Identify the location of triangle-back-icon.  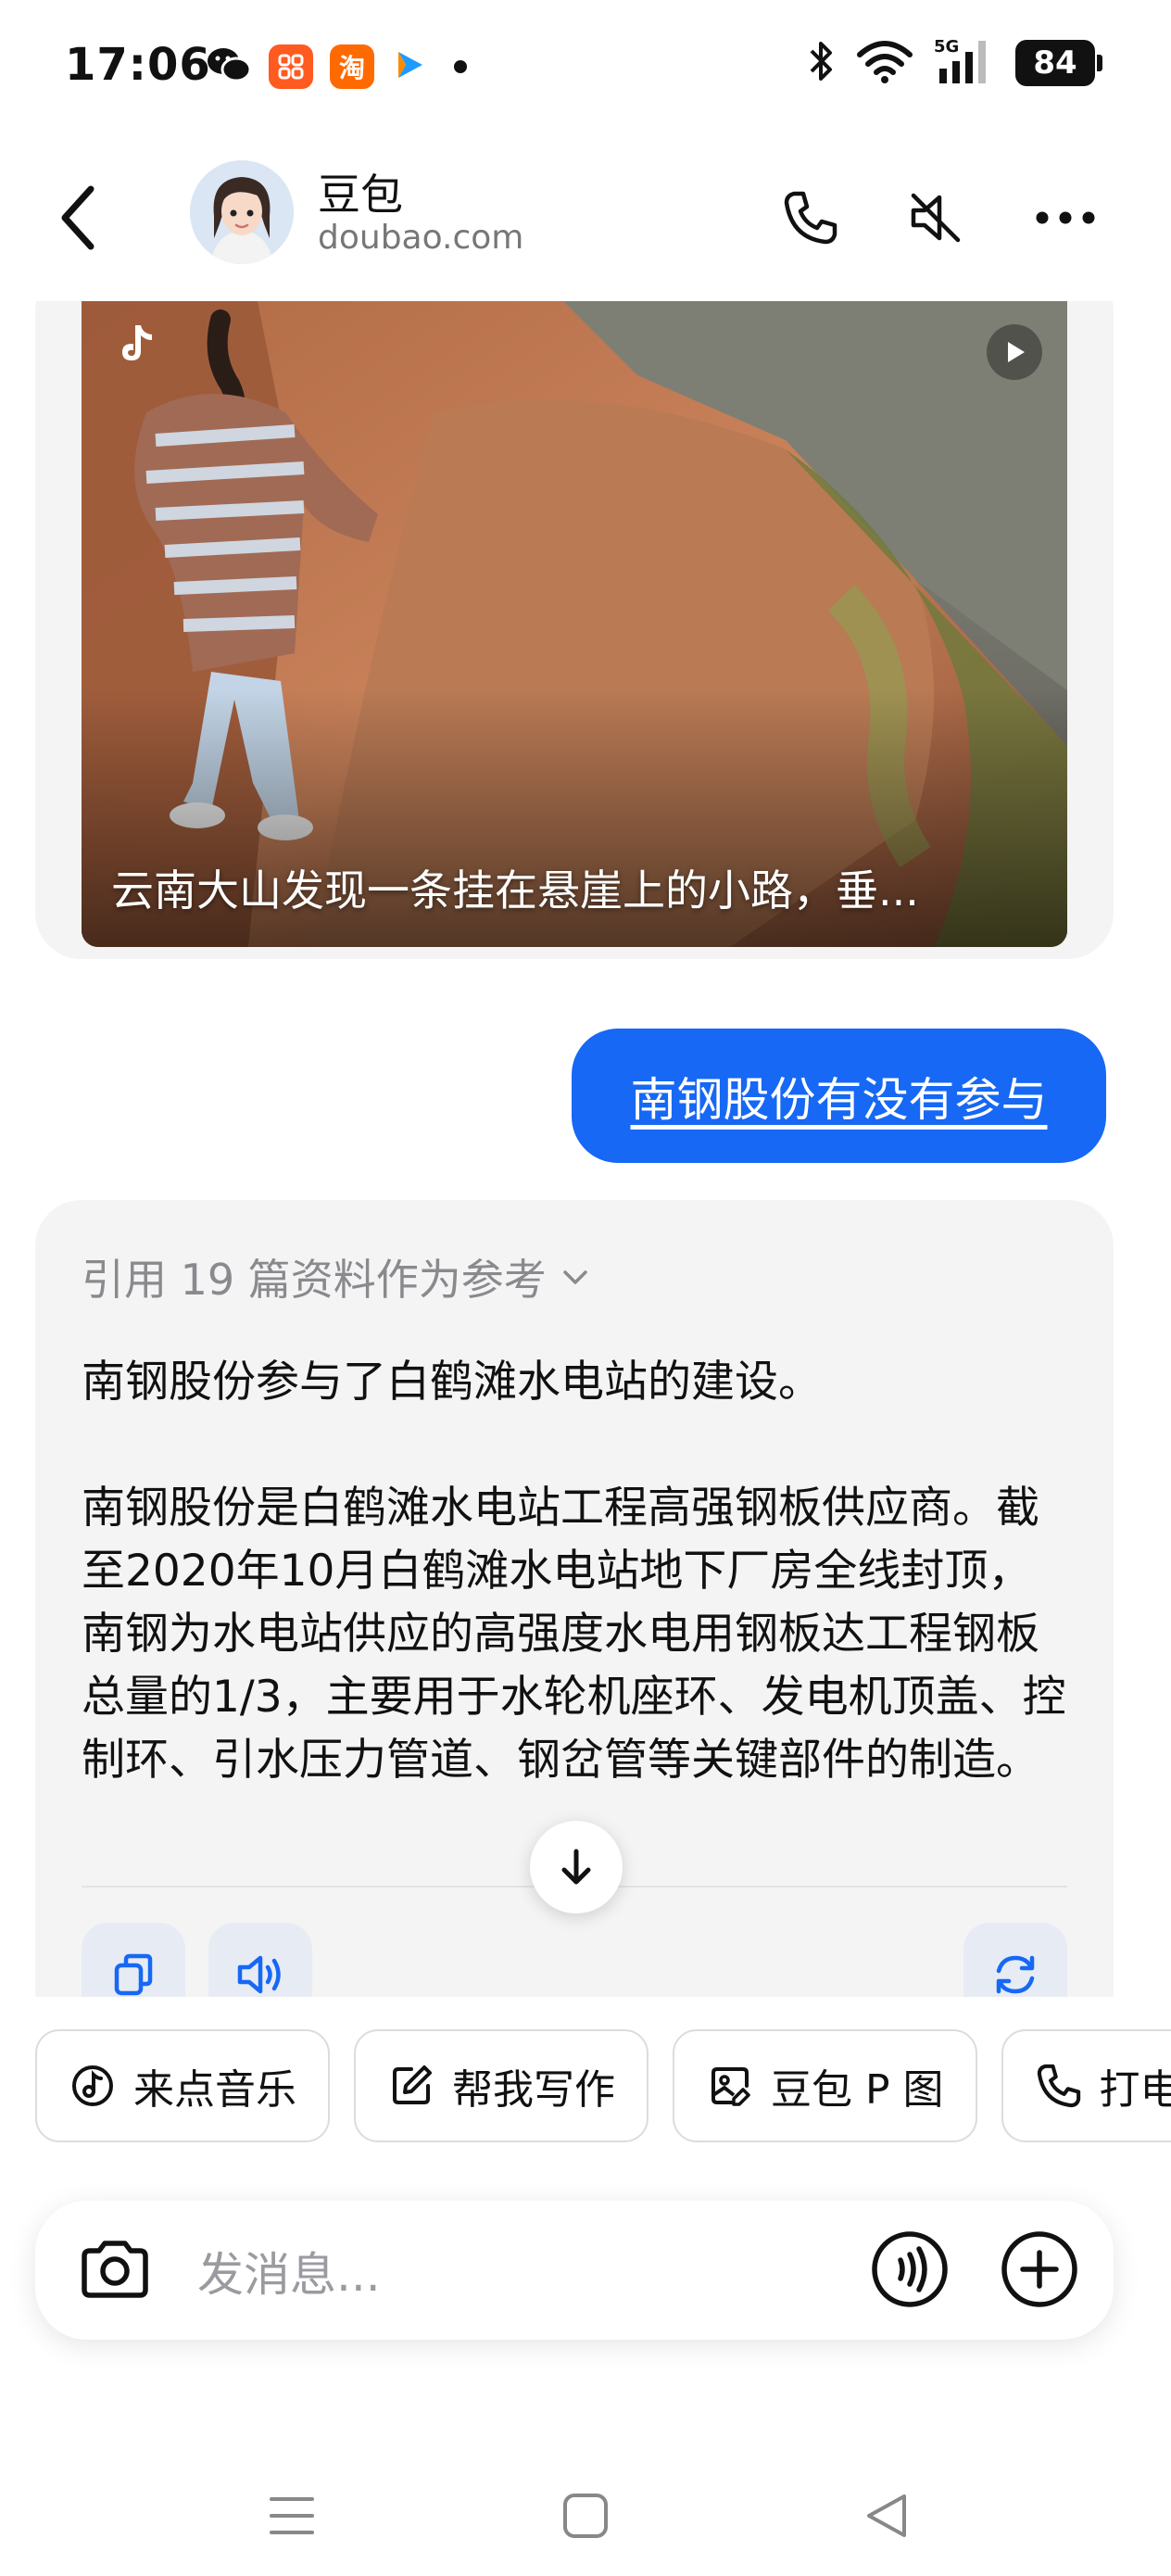
(887, 2515).